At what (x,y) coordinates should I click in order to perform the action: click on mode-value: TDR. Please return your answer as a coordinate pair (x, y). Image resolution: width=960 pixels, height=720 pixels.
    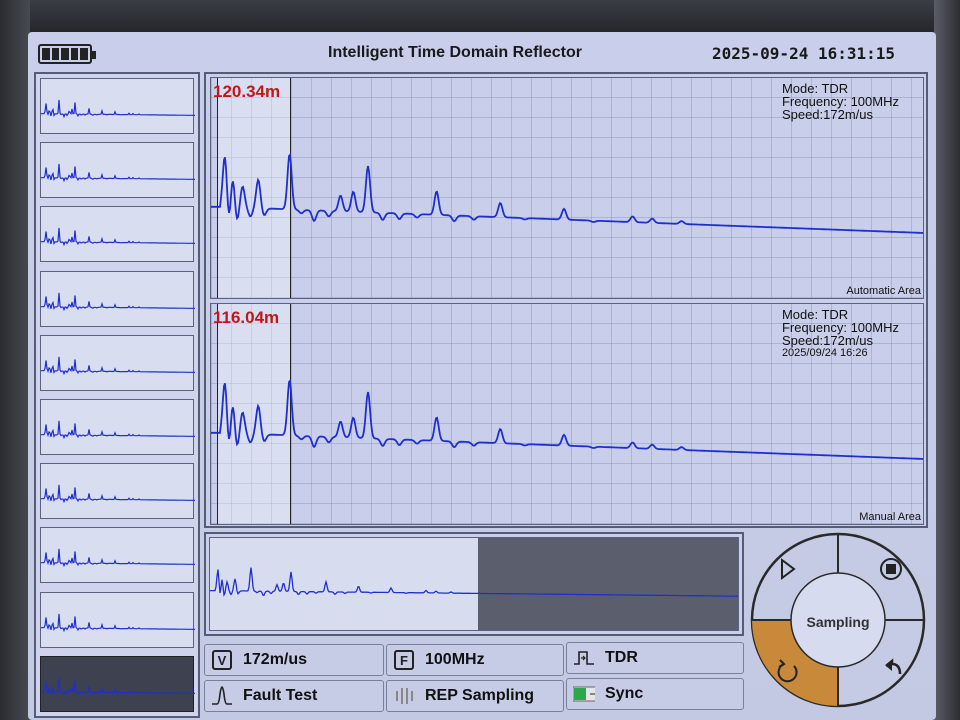
    Looking at the image, I should click on (621, 657).